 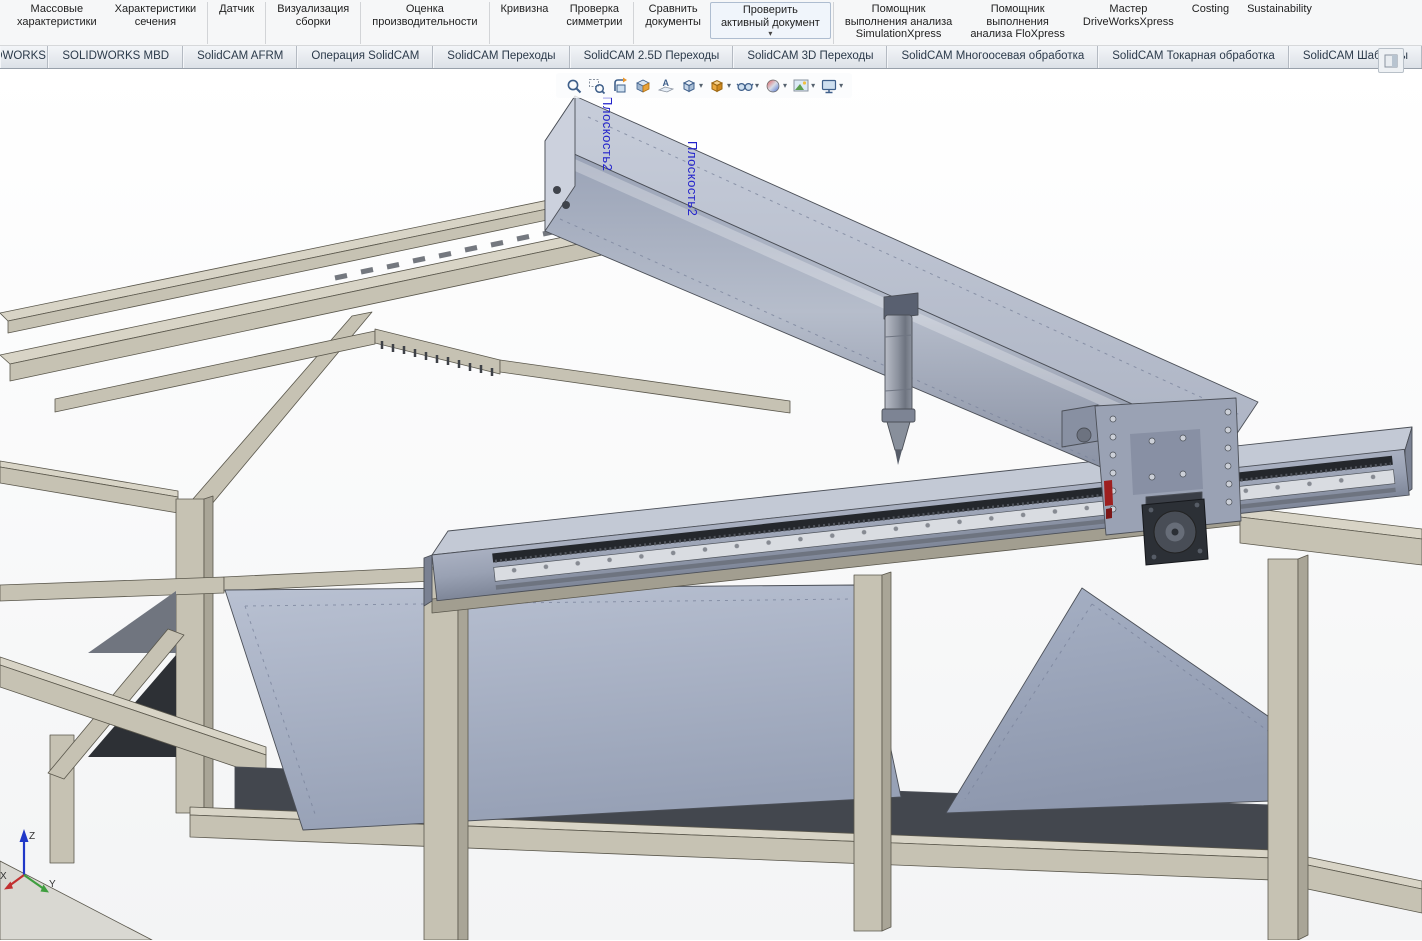 What do you see at coordinates (1084, 435) in the screenshot?
I see `roller` at bounding box center [1084, 435].